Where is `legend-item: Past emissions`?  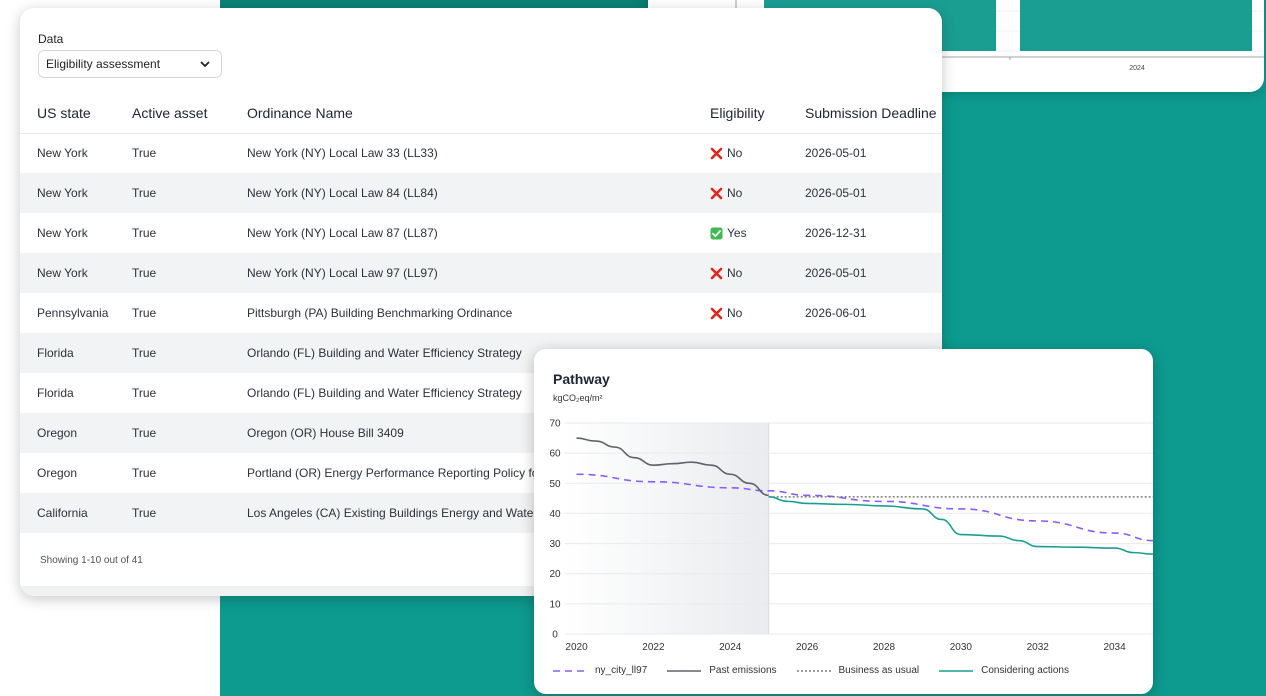 legend-item: Past emissions is located at coordinates (722, 670).